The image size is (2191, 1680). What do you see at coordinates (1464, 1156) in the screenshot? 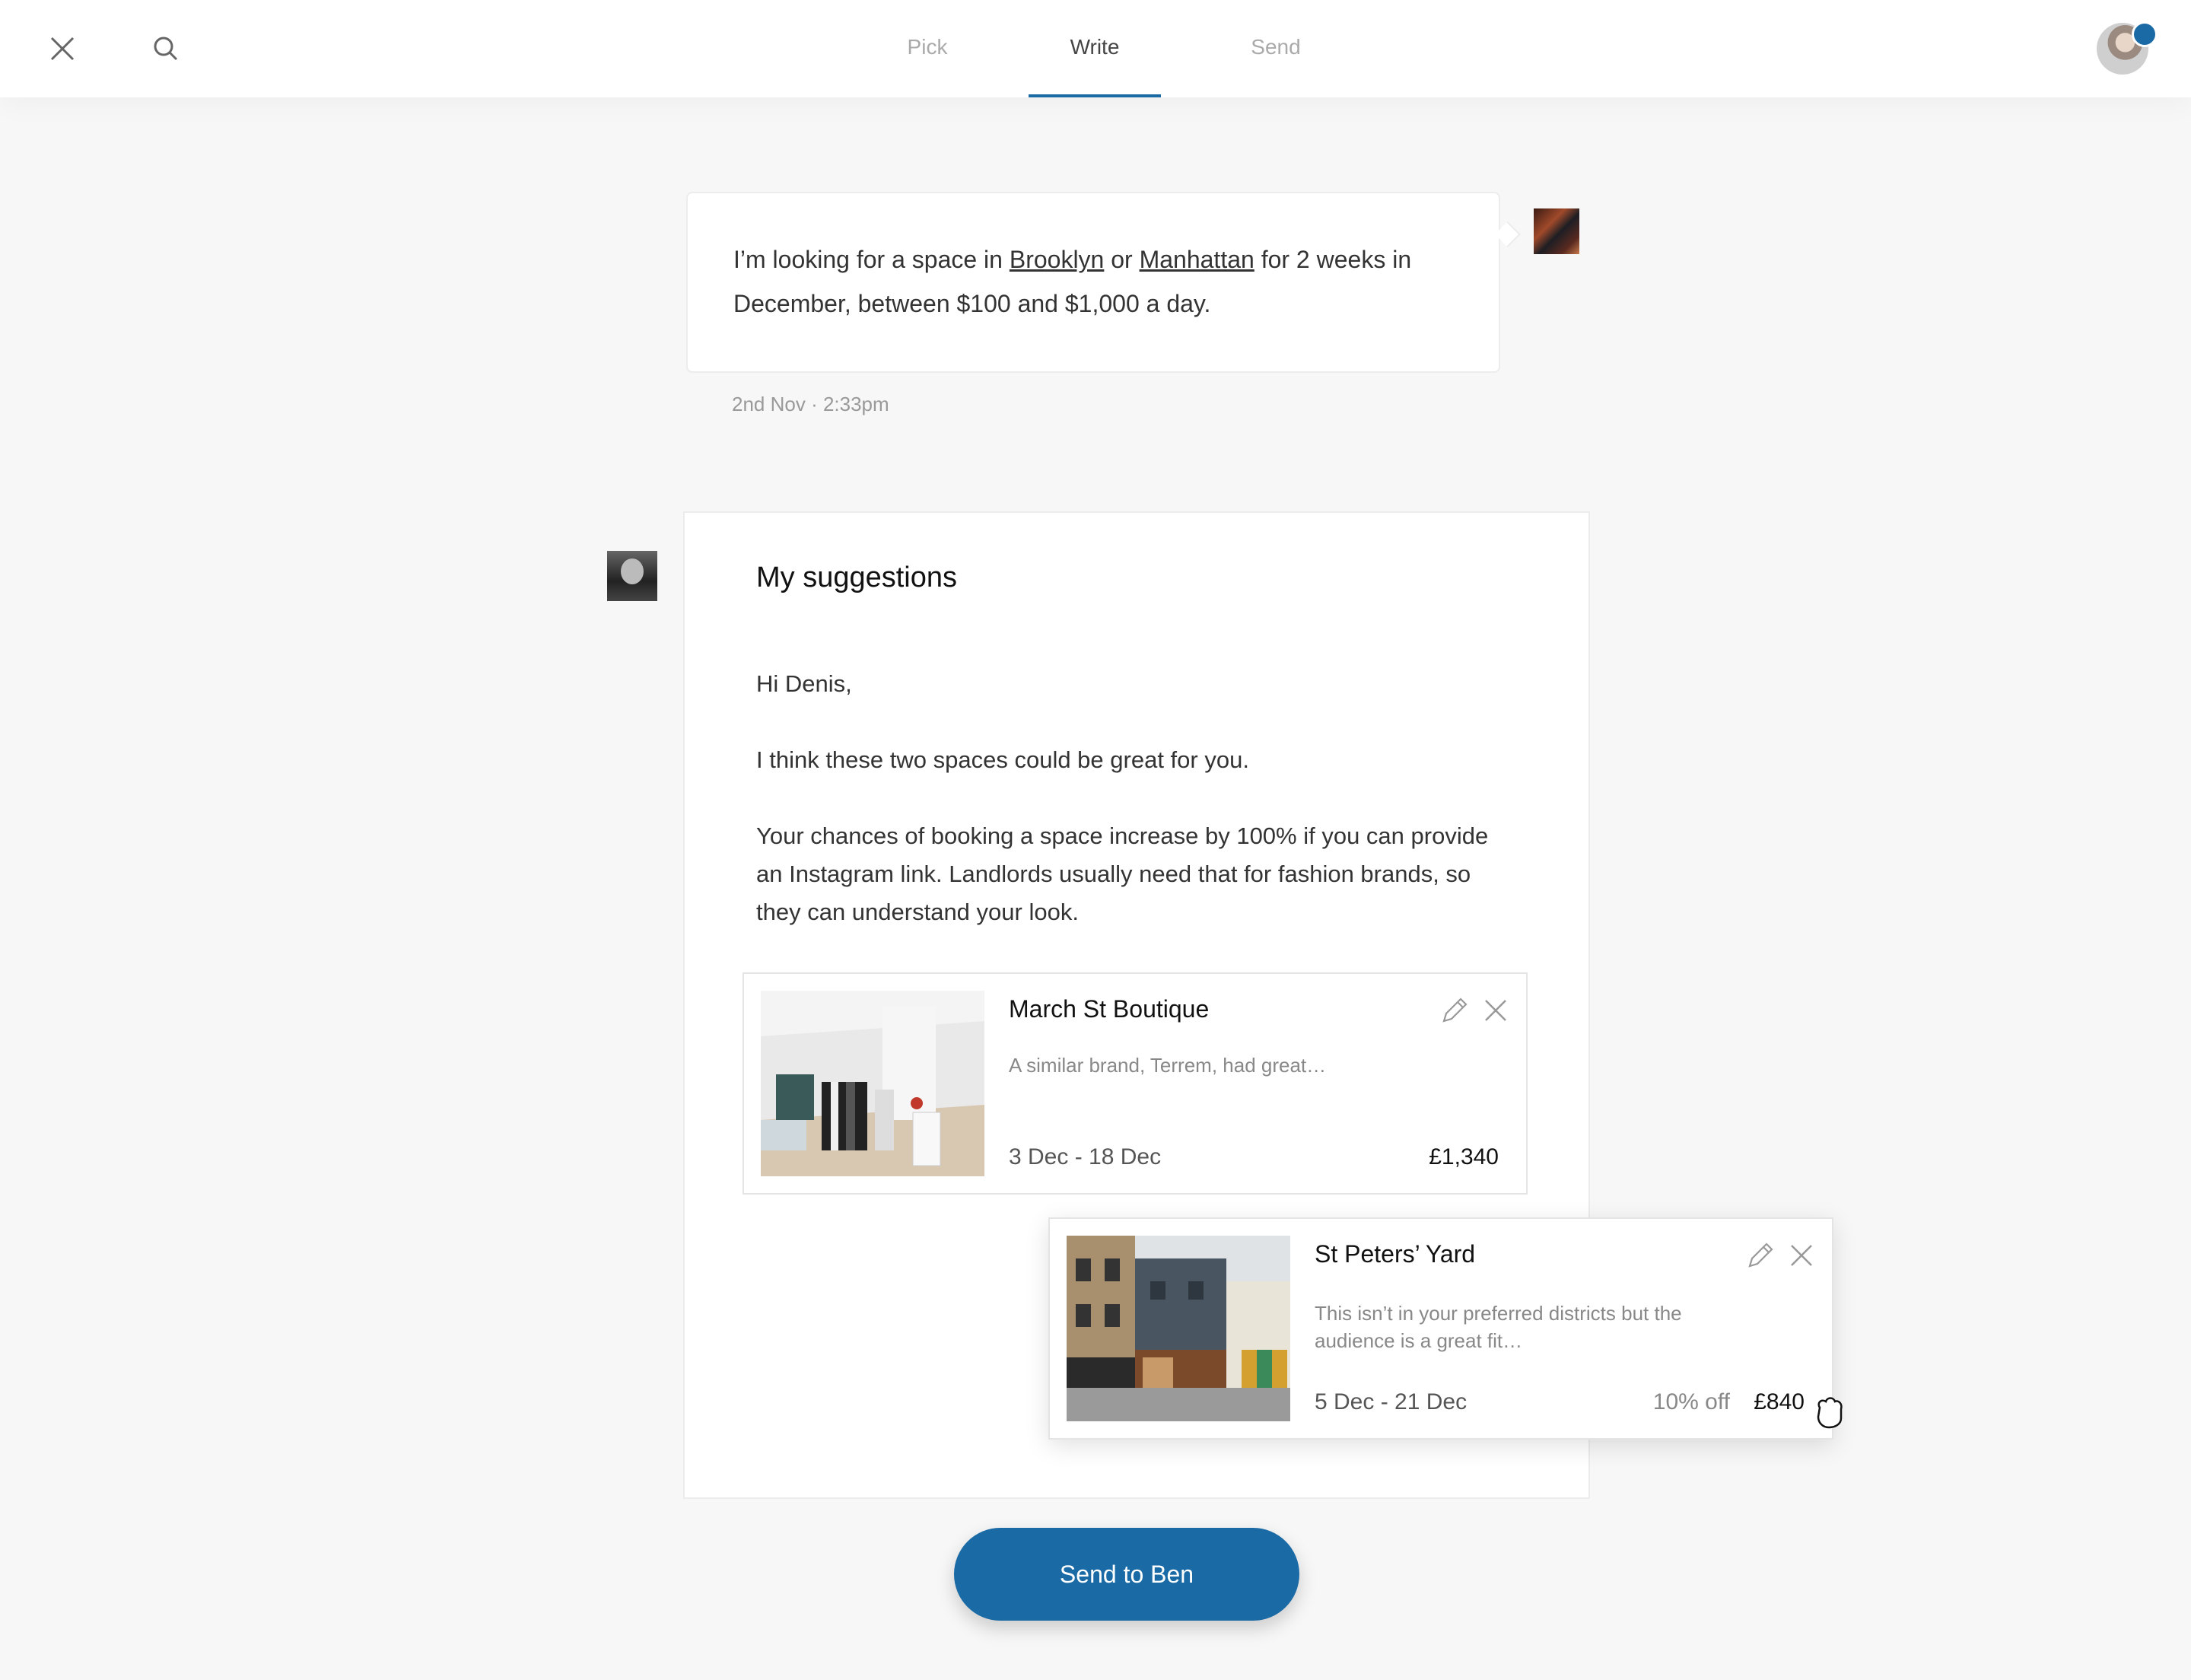
I see `space-price: £1,340` at bounding box center [1464, 1156].